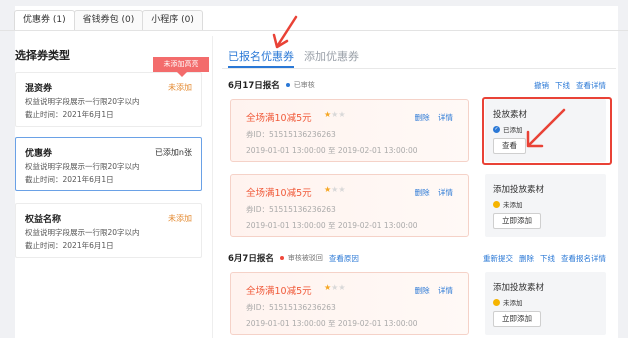 This screenshot has height=338, width=628. I want to click on highlight-tooltip: 未添加高亮, so click(181, 67).